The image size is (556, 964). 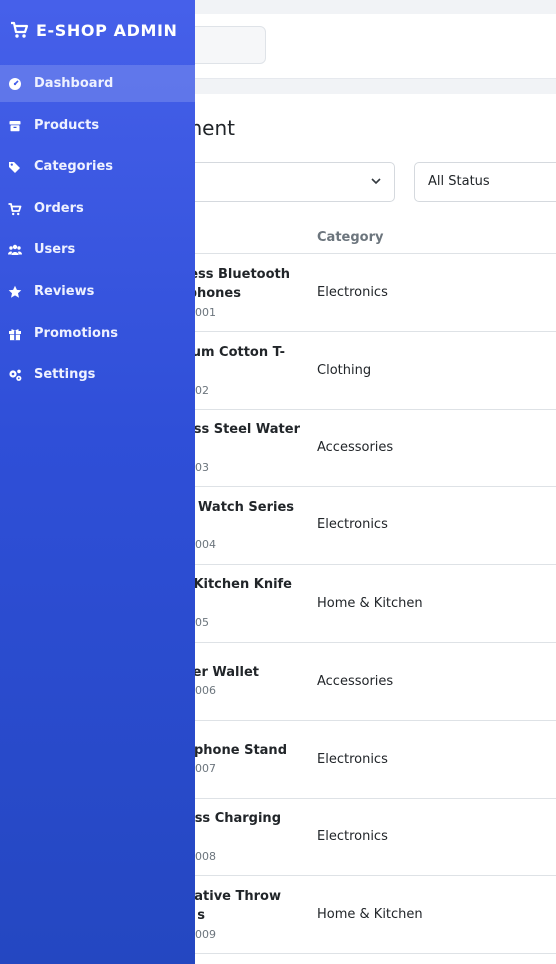 I want to click on cogs-icon, so click(x=15, y=375).